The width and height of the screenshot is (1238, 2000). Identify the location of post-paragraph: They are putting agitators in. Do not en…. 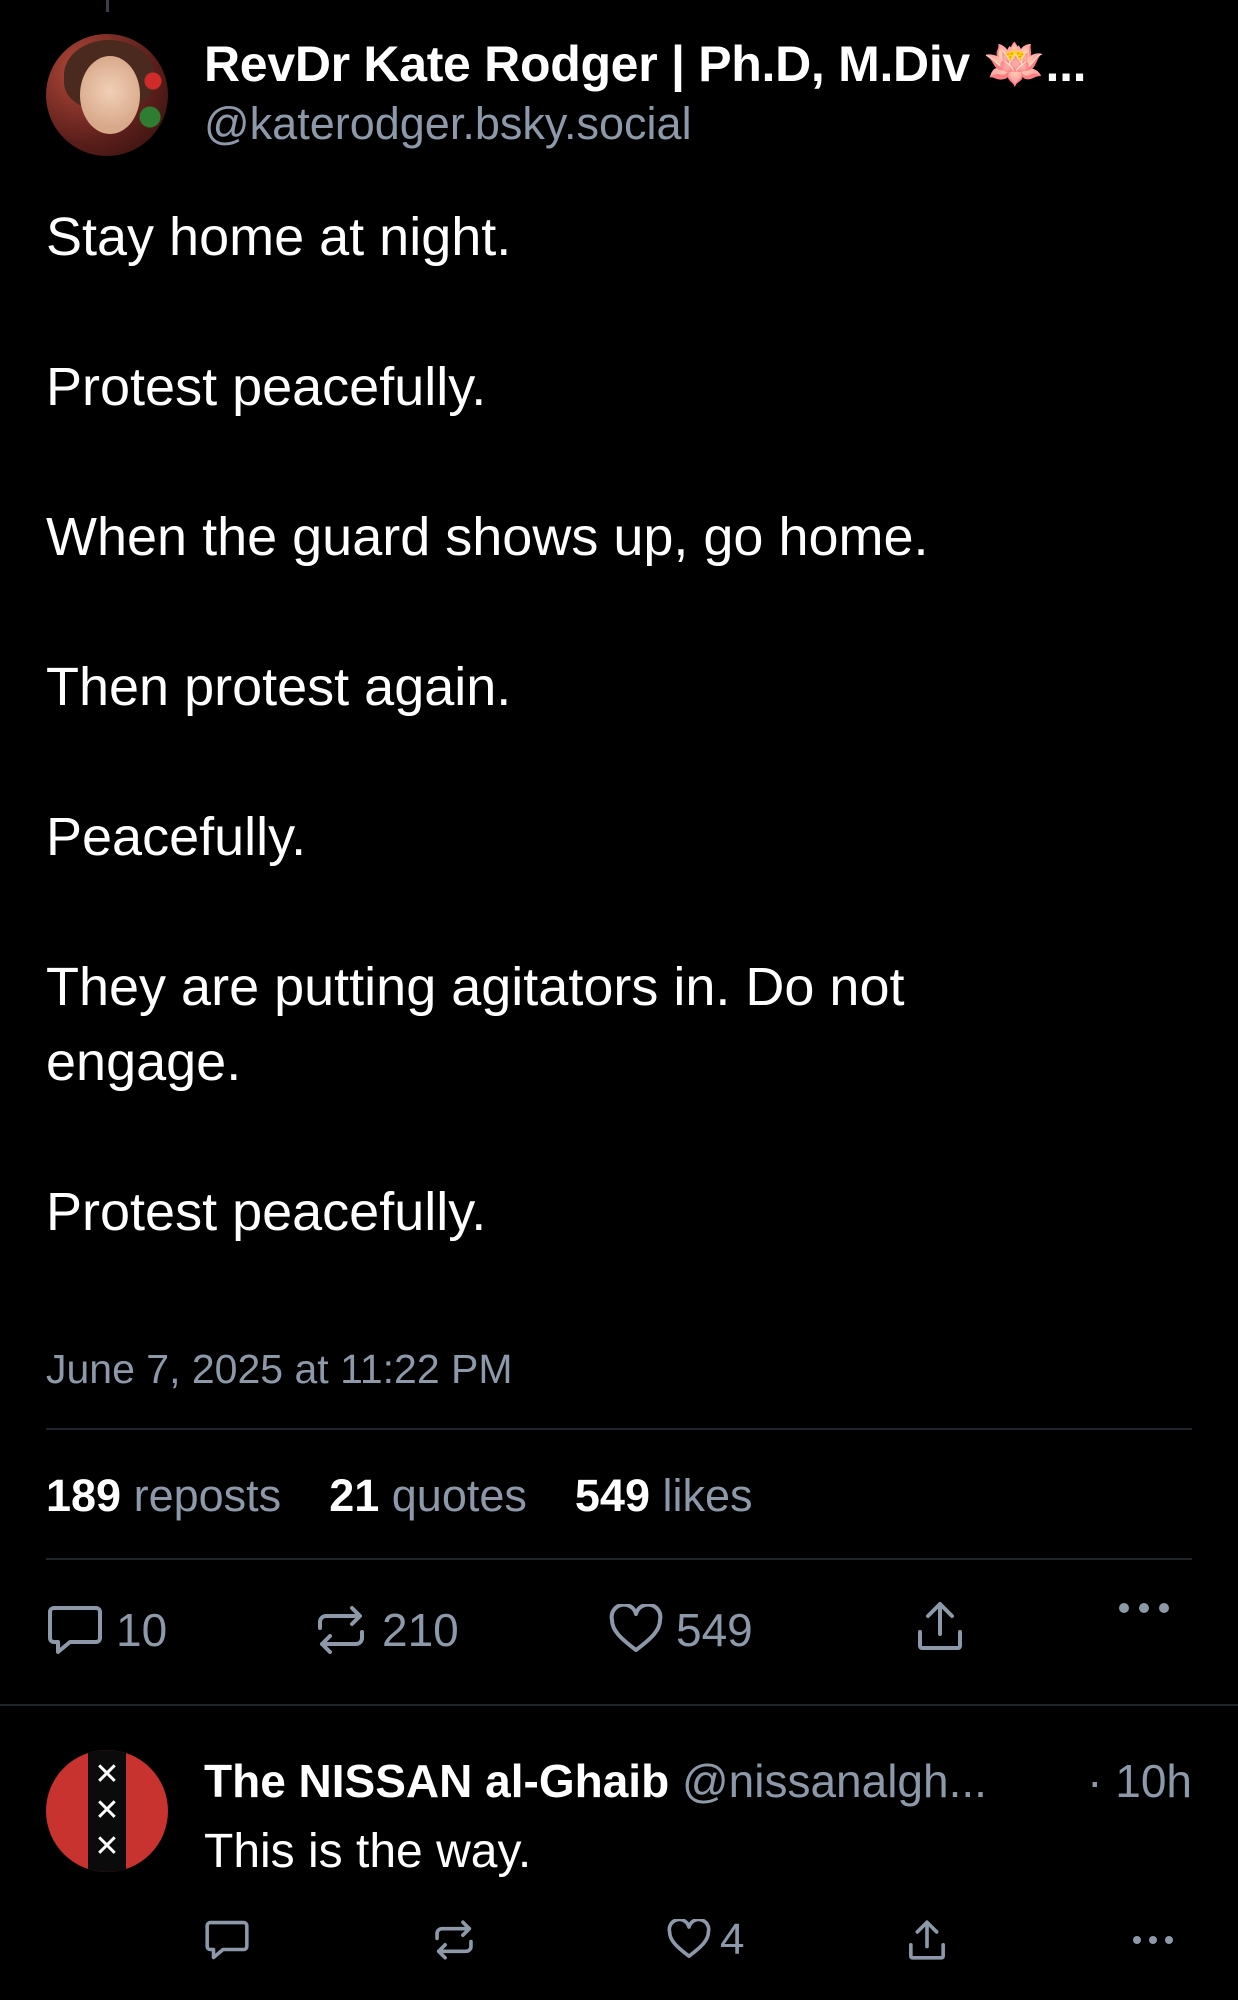
(475, 1024).